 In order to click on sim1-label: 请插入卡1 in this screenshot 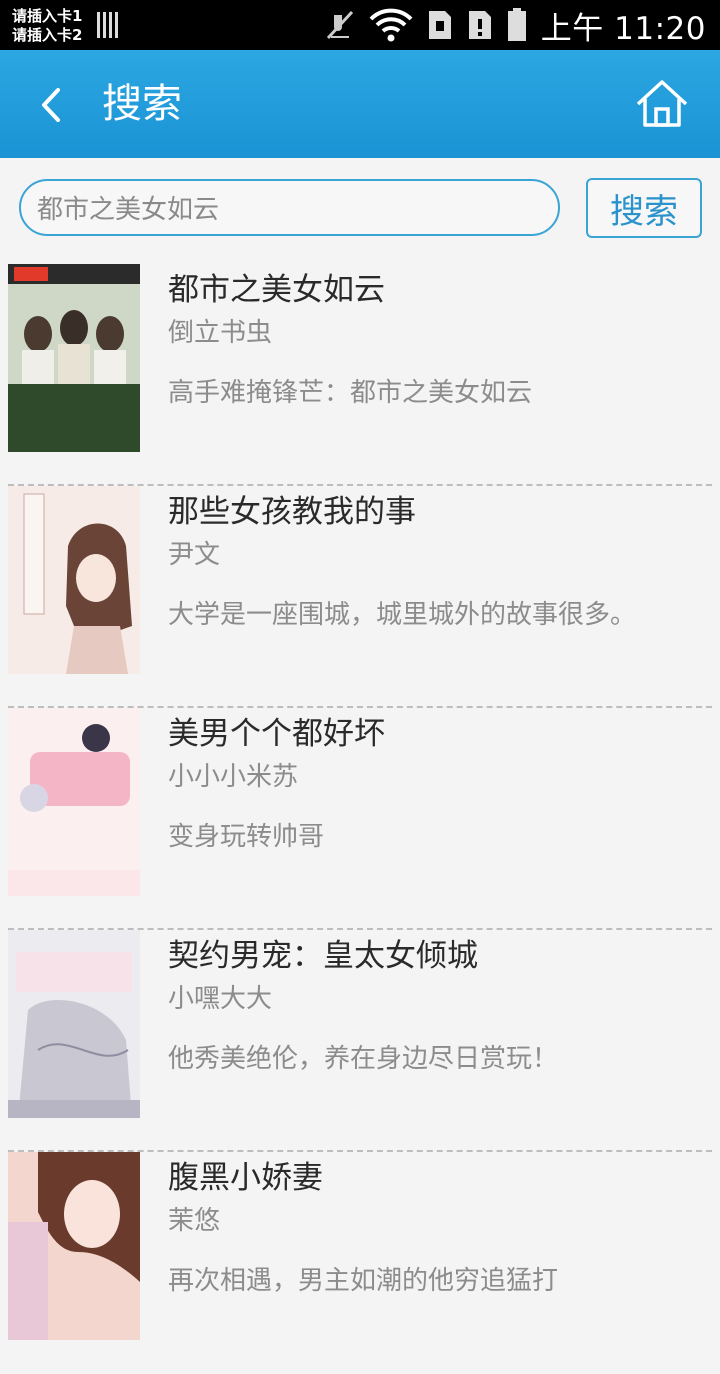, I will do `click(47, 16)`.